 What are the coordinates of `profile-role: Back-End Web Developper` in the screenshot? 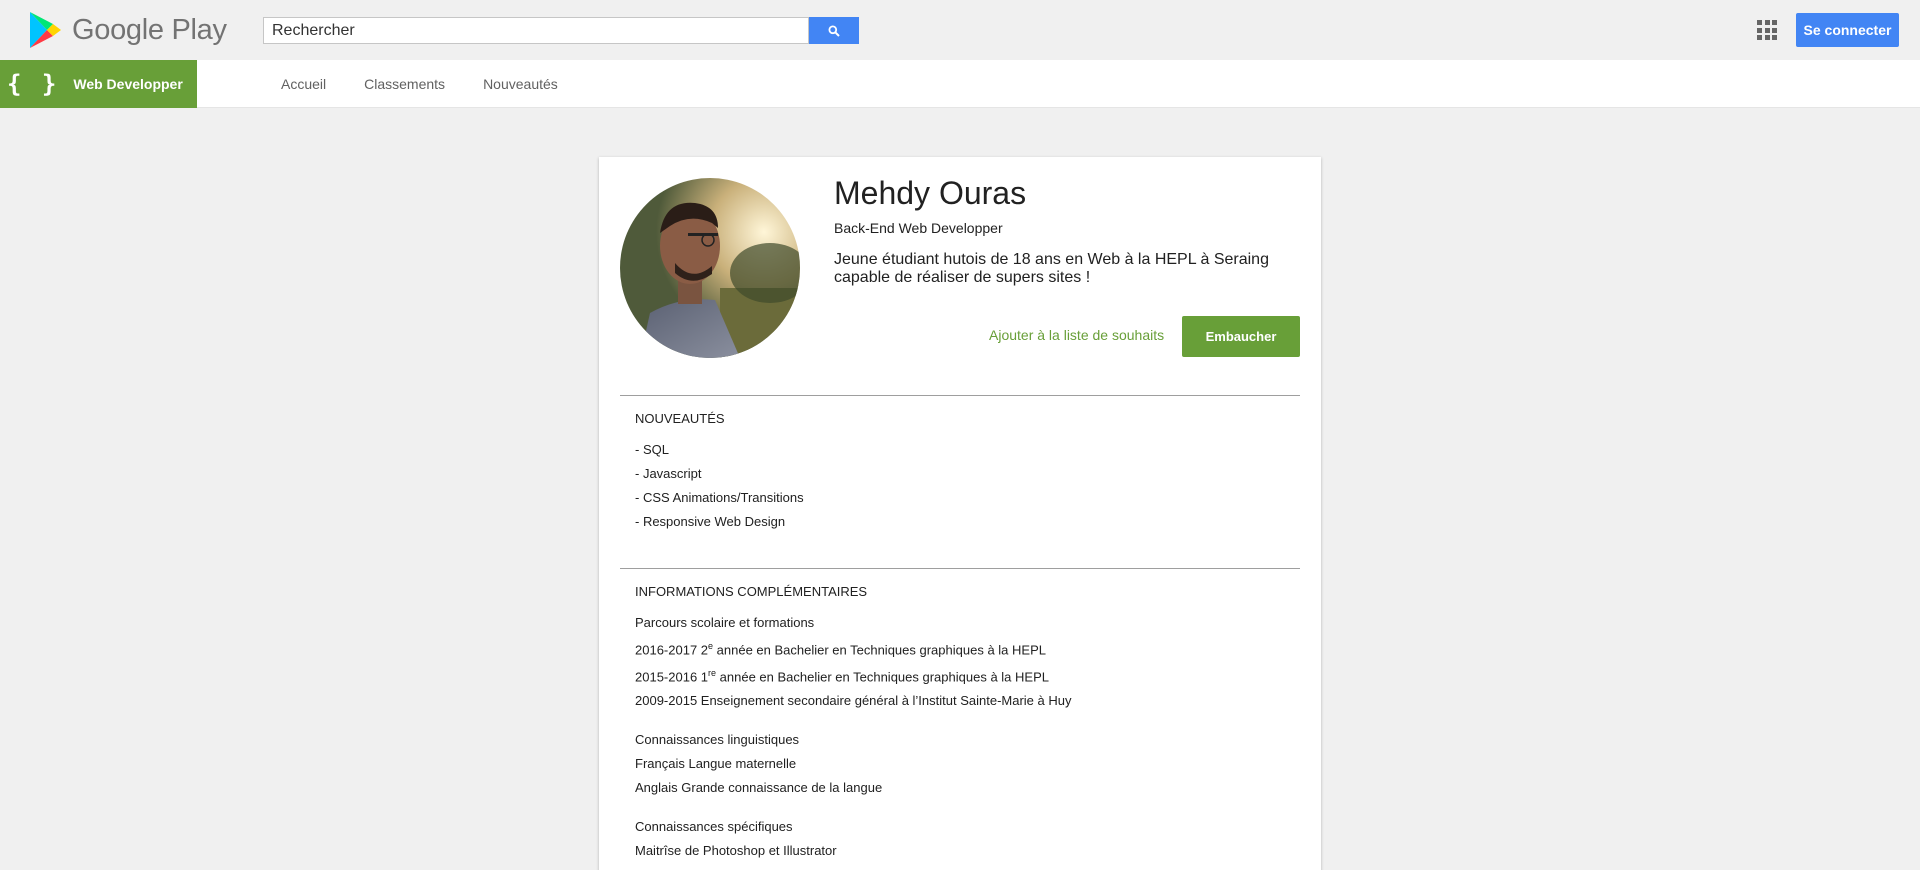 It's located at (918, 228).